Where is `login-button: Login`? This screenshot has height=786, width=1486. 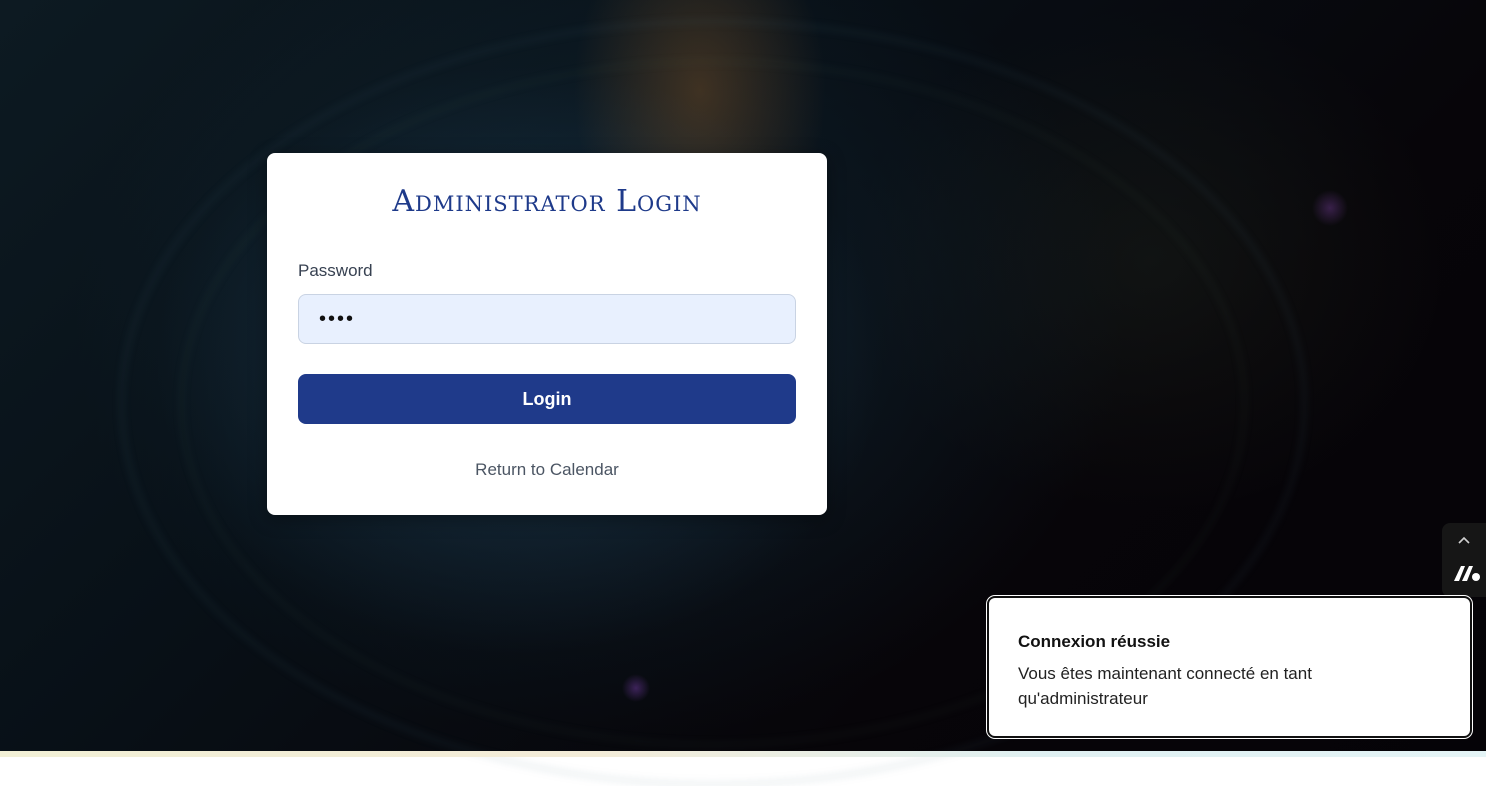
login-button: Login is located at coordinates (547, 399).